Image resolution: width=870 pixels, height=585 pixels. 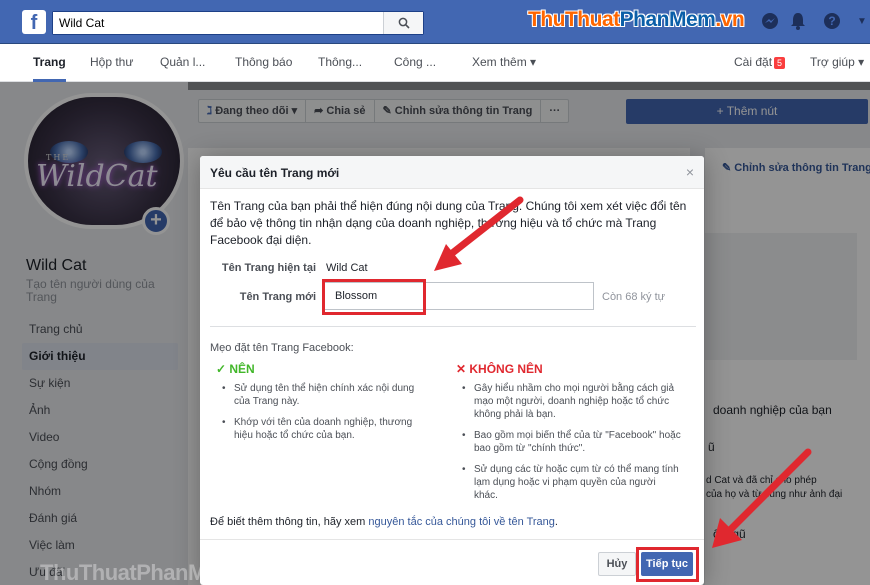 What do you see at coordinates (277, 297) in the screenshot?
I see `new-name-label: Tên Trang mới` at bounding box center [277, 297].